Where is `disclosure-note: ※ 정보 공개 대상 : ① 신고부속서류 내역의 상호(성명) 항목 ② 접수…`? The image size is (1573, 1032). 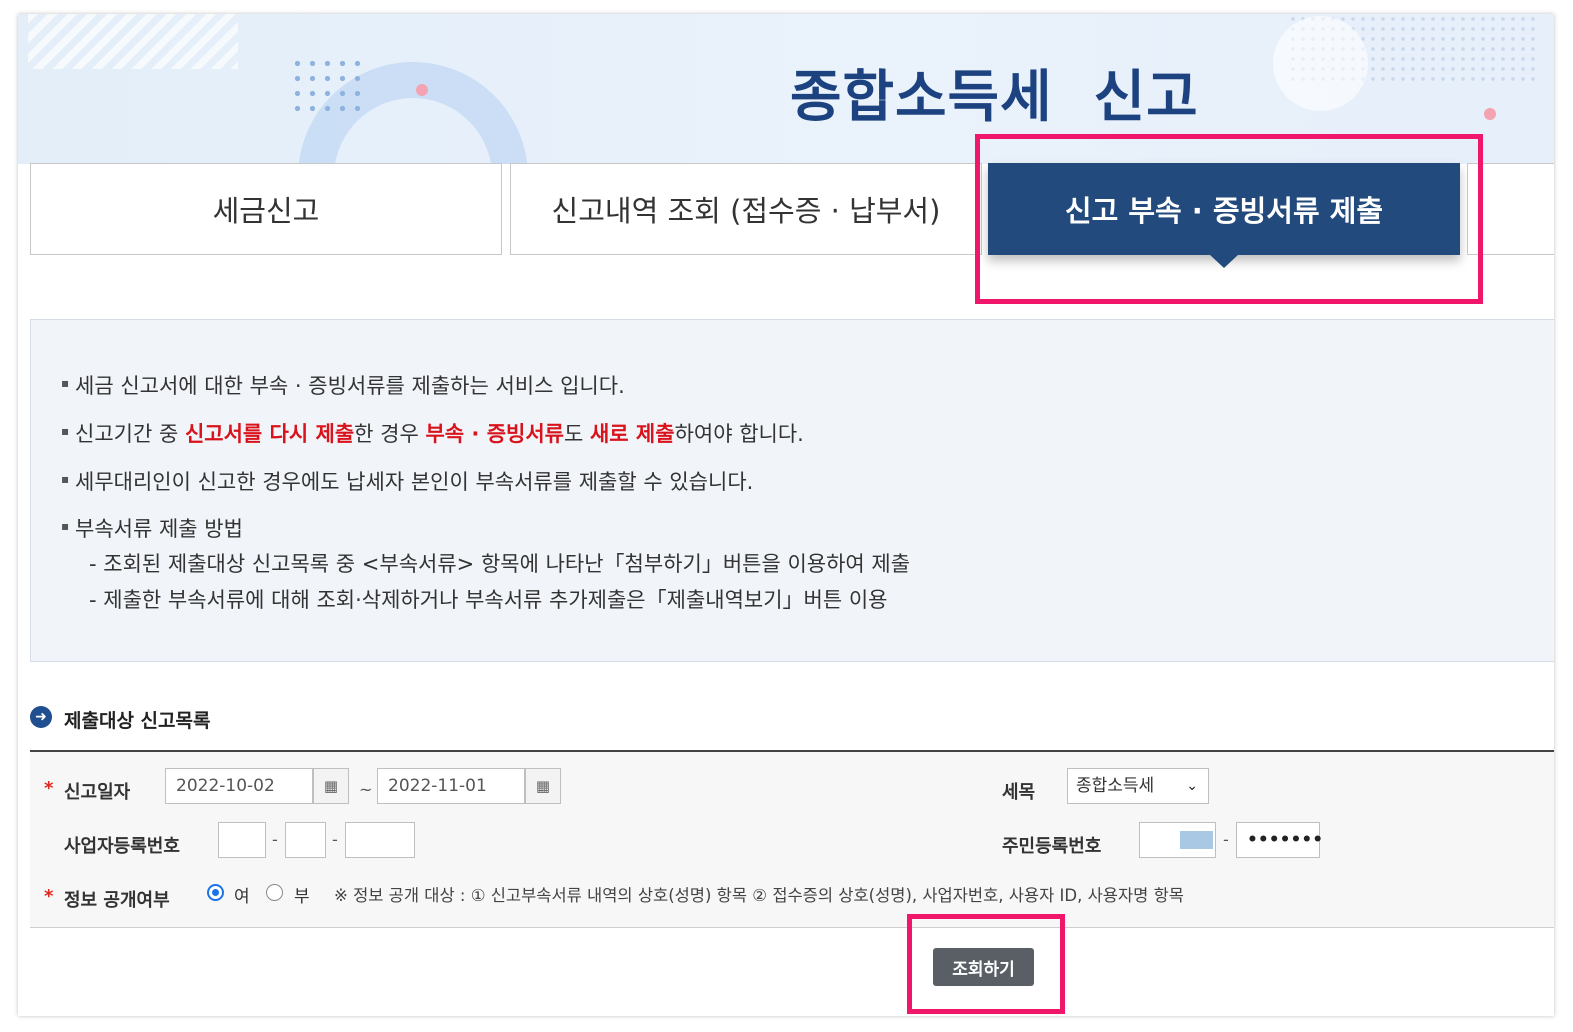 disclosure-note: ※ 정보 공개 대상 : ① 신고부속서류 내역의 상호(성명) 항목 ② 접수… is located at coordinates (759, 895).